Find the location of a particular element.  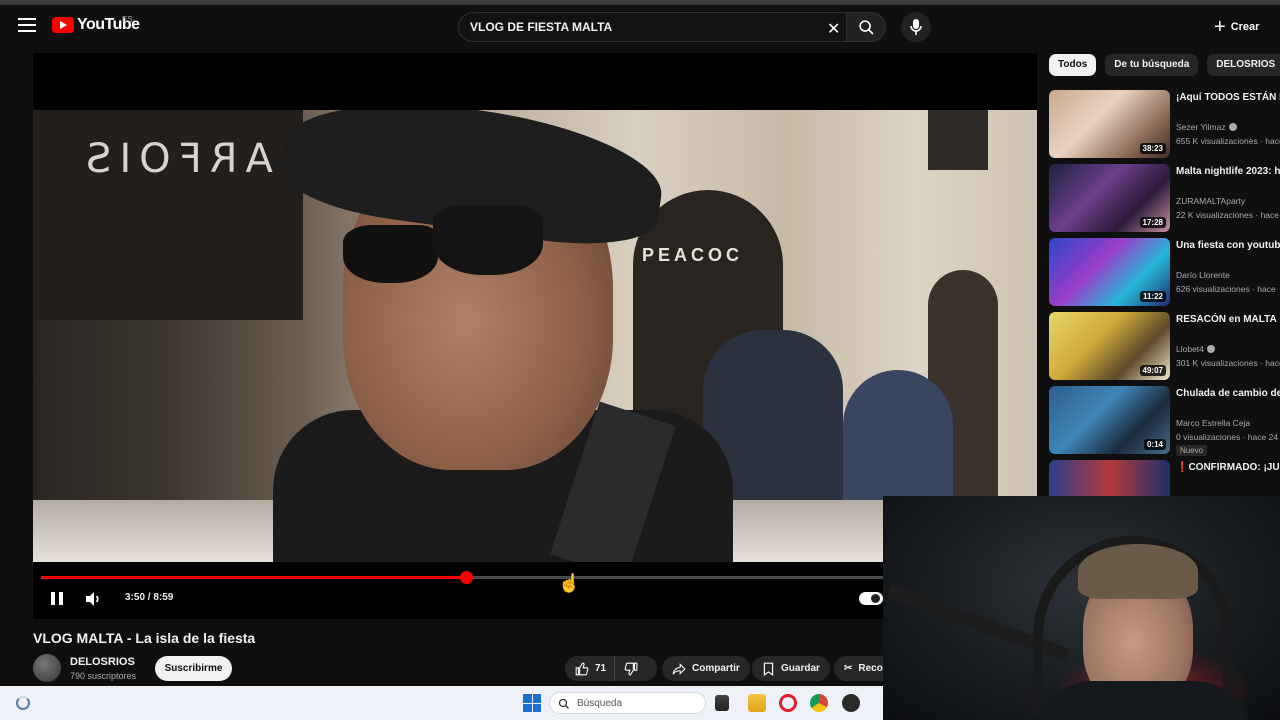

pause-icon is located at coordinates (57, 599).